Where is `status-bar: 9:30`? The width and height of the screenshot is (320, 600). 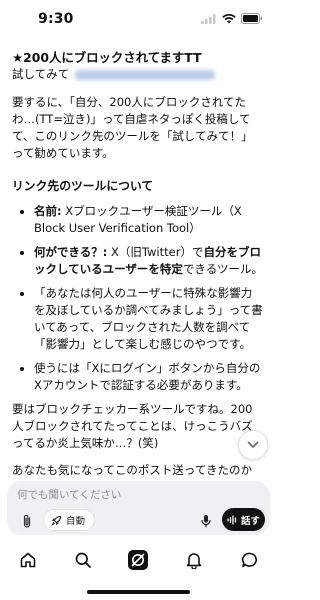
status-bar: 9:30 is located at coordinates (138, 20).